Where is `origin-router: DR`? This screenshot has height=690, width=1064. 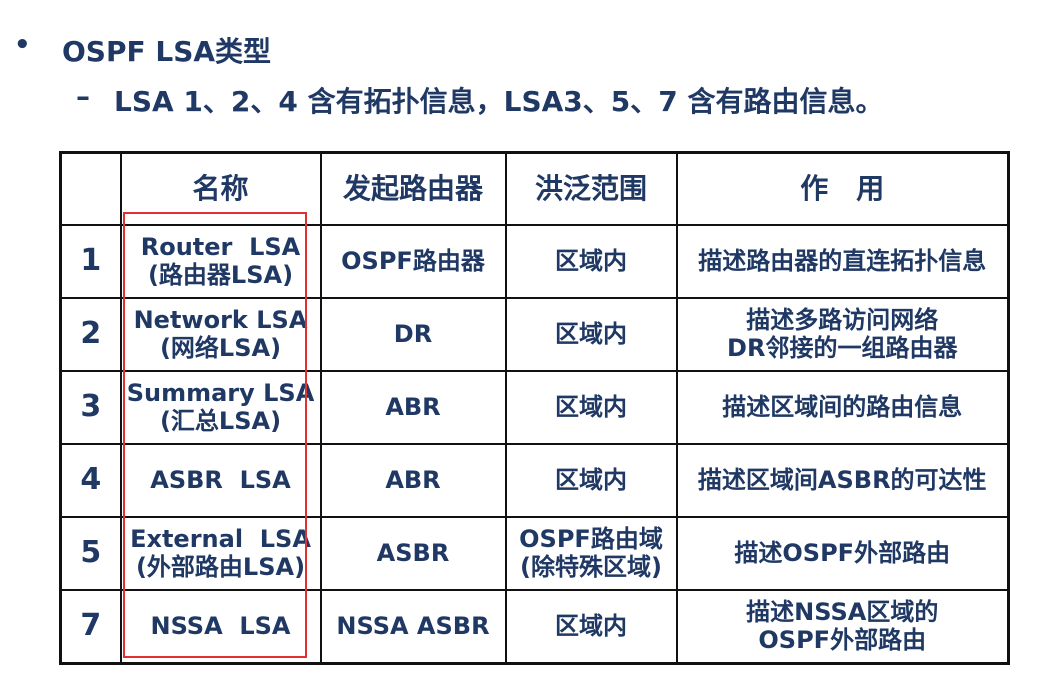
origin-router: DR is located at coordinates (413, 334).